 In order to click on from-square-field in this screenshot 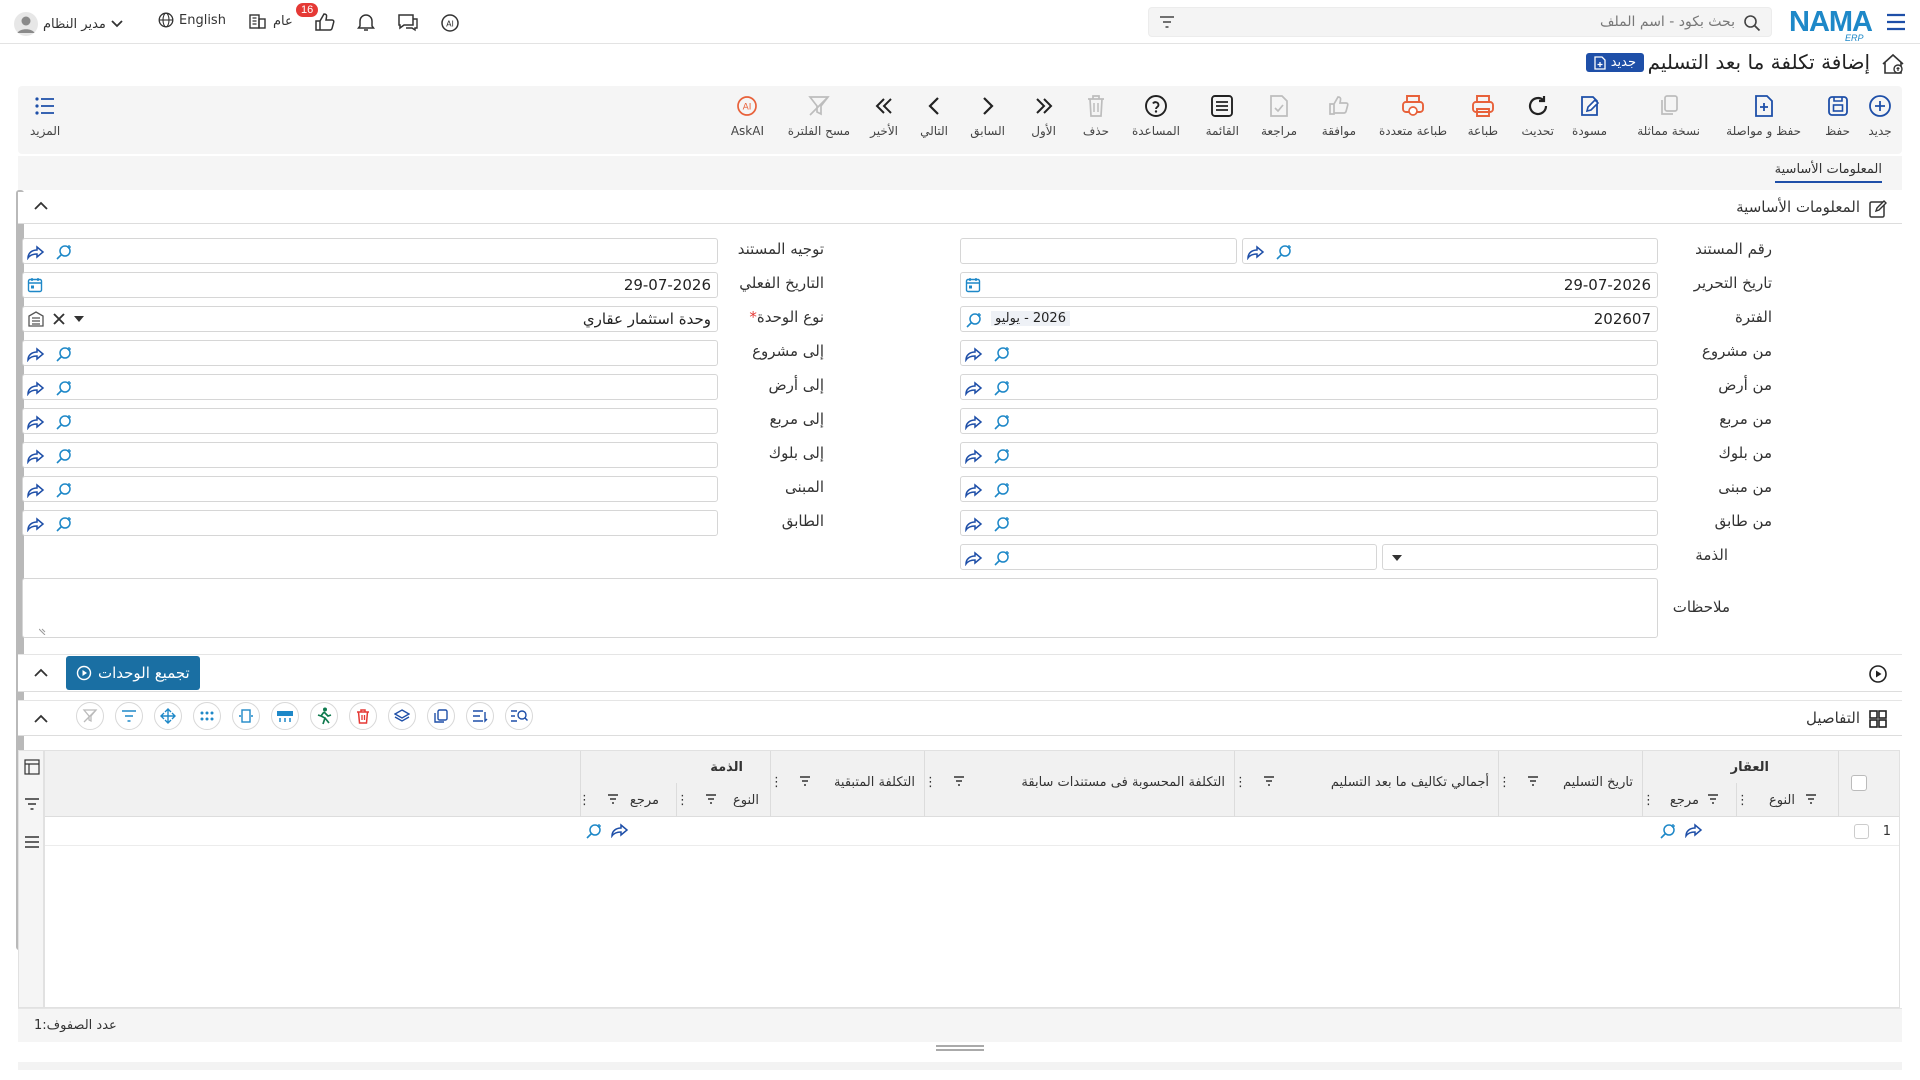, I will do `click(1309, 421)`.